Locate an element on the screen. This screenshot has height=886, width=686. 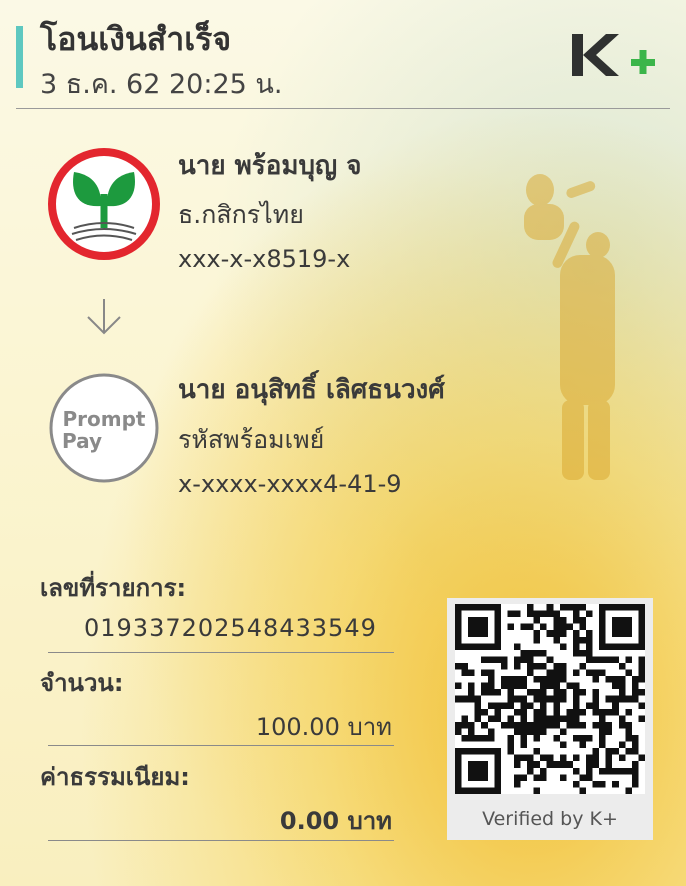
transaction-datetime: 3 ธ.ค. 62 20:25 น. is located at coordinates (161, 84).